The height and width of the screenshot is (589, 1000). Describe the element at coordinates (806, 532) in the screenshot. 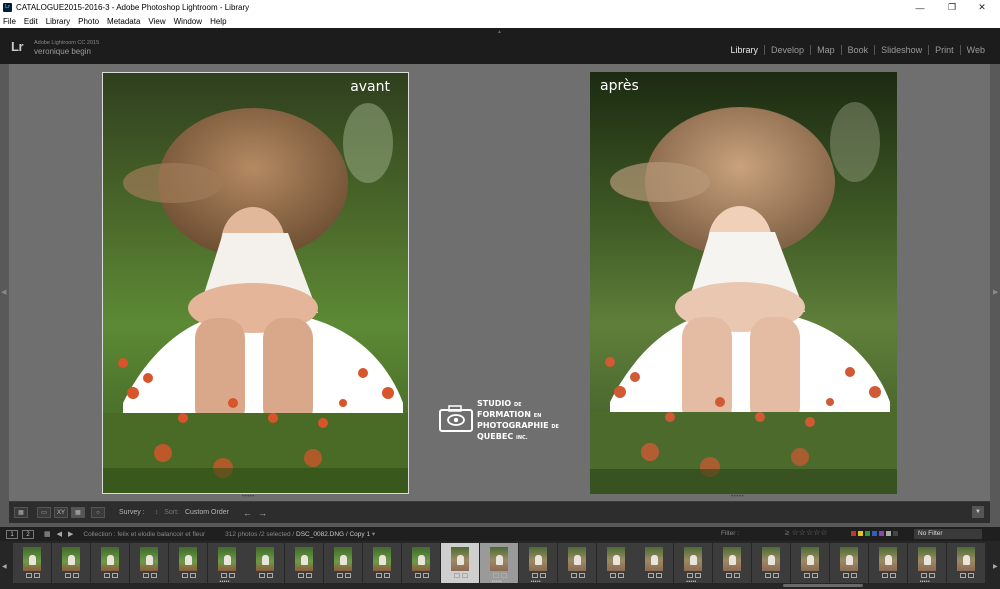

I see `rating-filter-stars: ≥ ☆☆☆☆☆` at that location.